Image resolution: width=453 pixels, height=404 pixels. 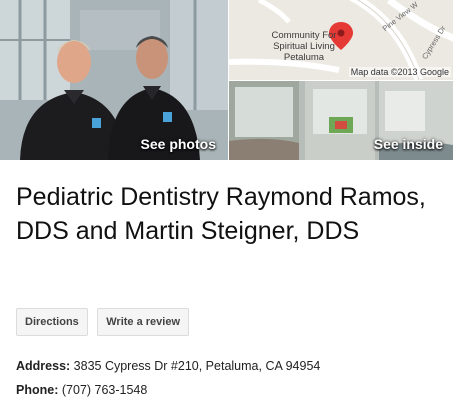 I want to click on address-label: Address:, so click(x=43, y=366).